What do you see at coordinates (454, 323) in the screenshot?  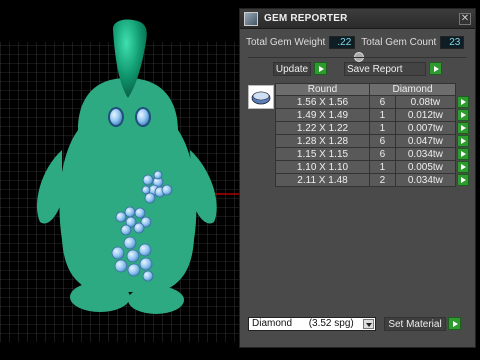 I see `set-material-go-icon` at bounding box center [454, 323].